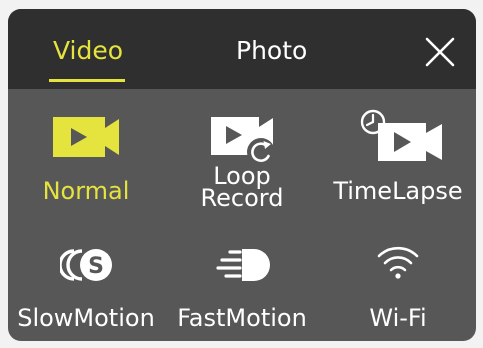  Describe the element at coordinates (88, 51) in the screenshot. I see `tab-video: Video` at that location.